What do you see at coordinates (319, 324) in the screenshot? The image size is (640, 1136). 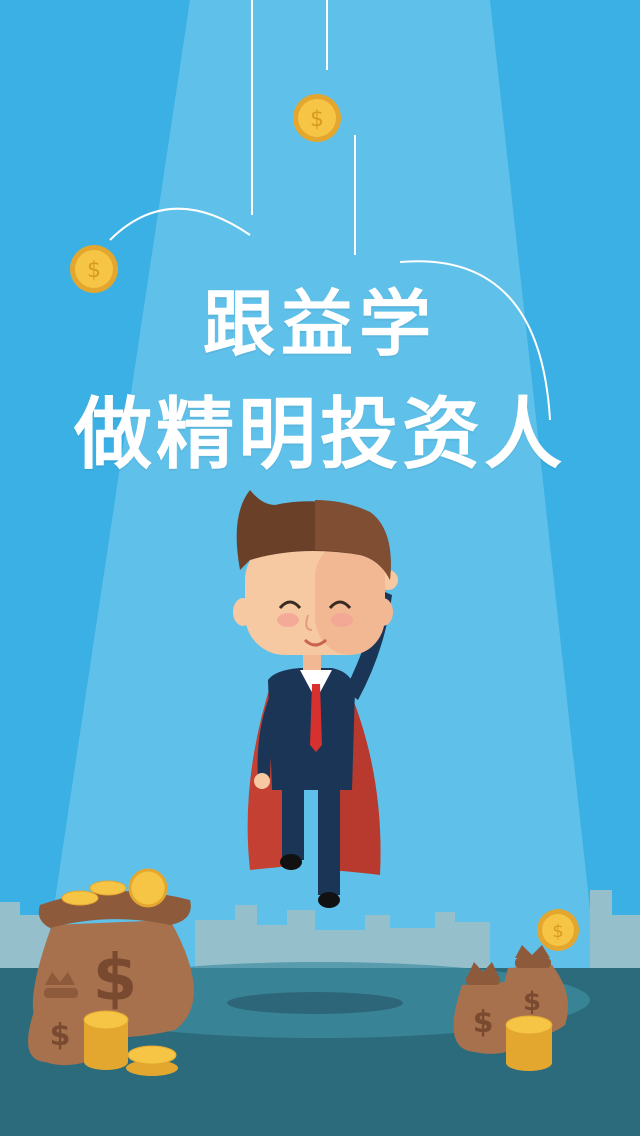 I see `headline-line-1: 跟益学` at bounding box center [319, 324].